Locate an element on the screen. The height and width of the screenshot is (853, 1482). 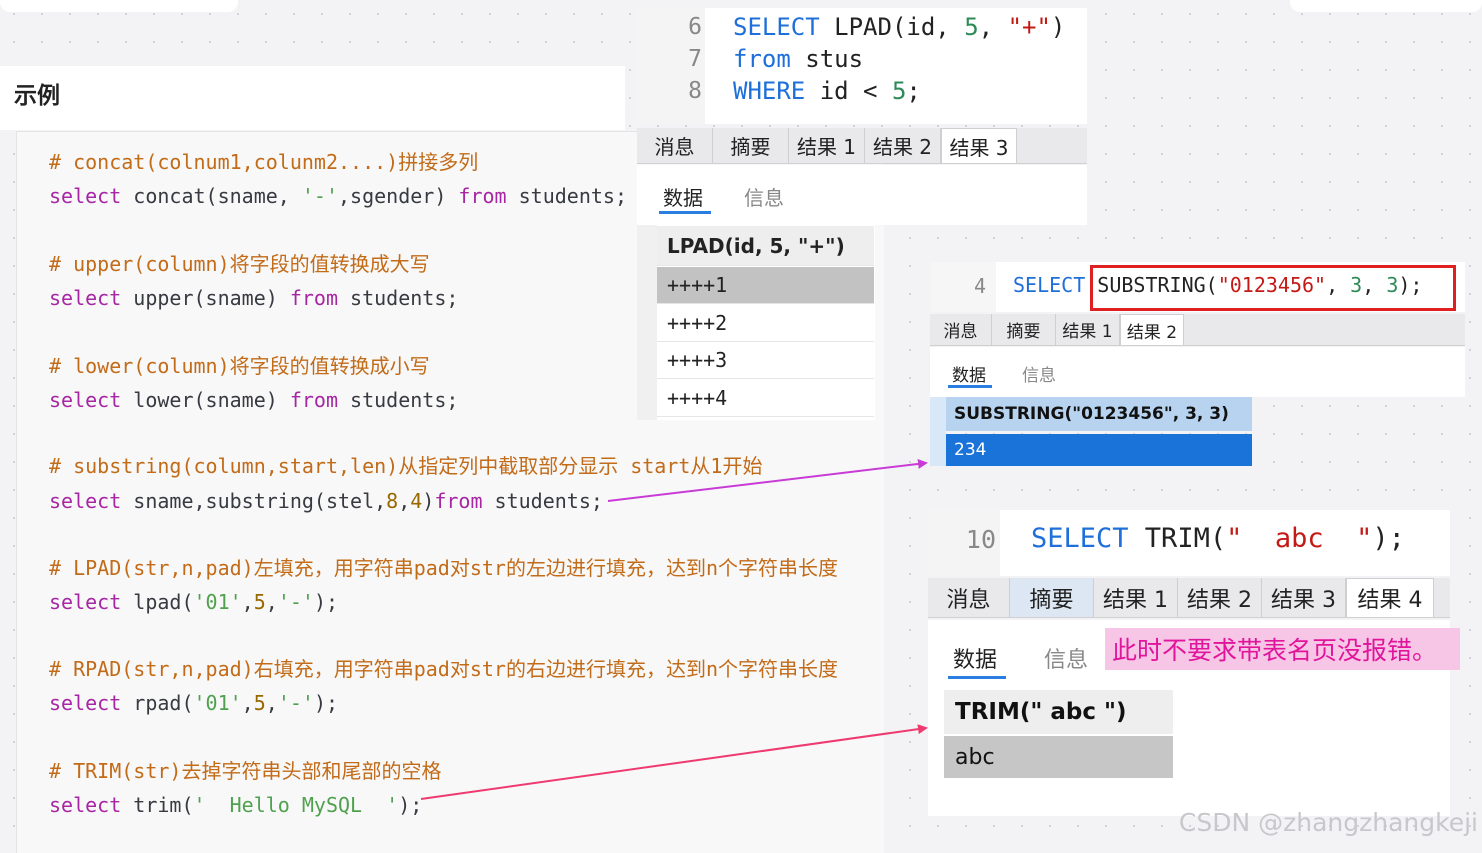
arrow-trim is located at coordinates (674, 762).